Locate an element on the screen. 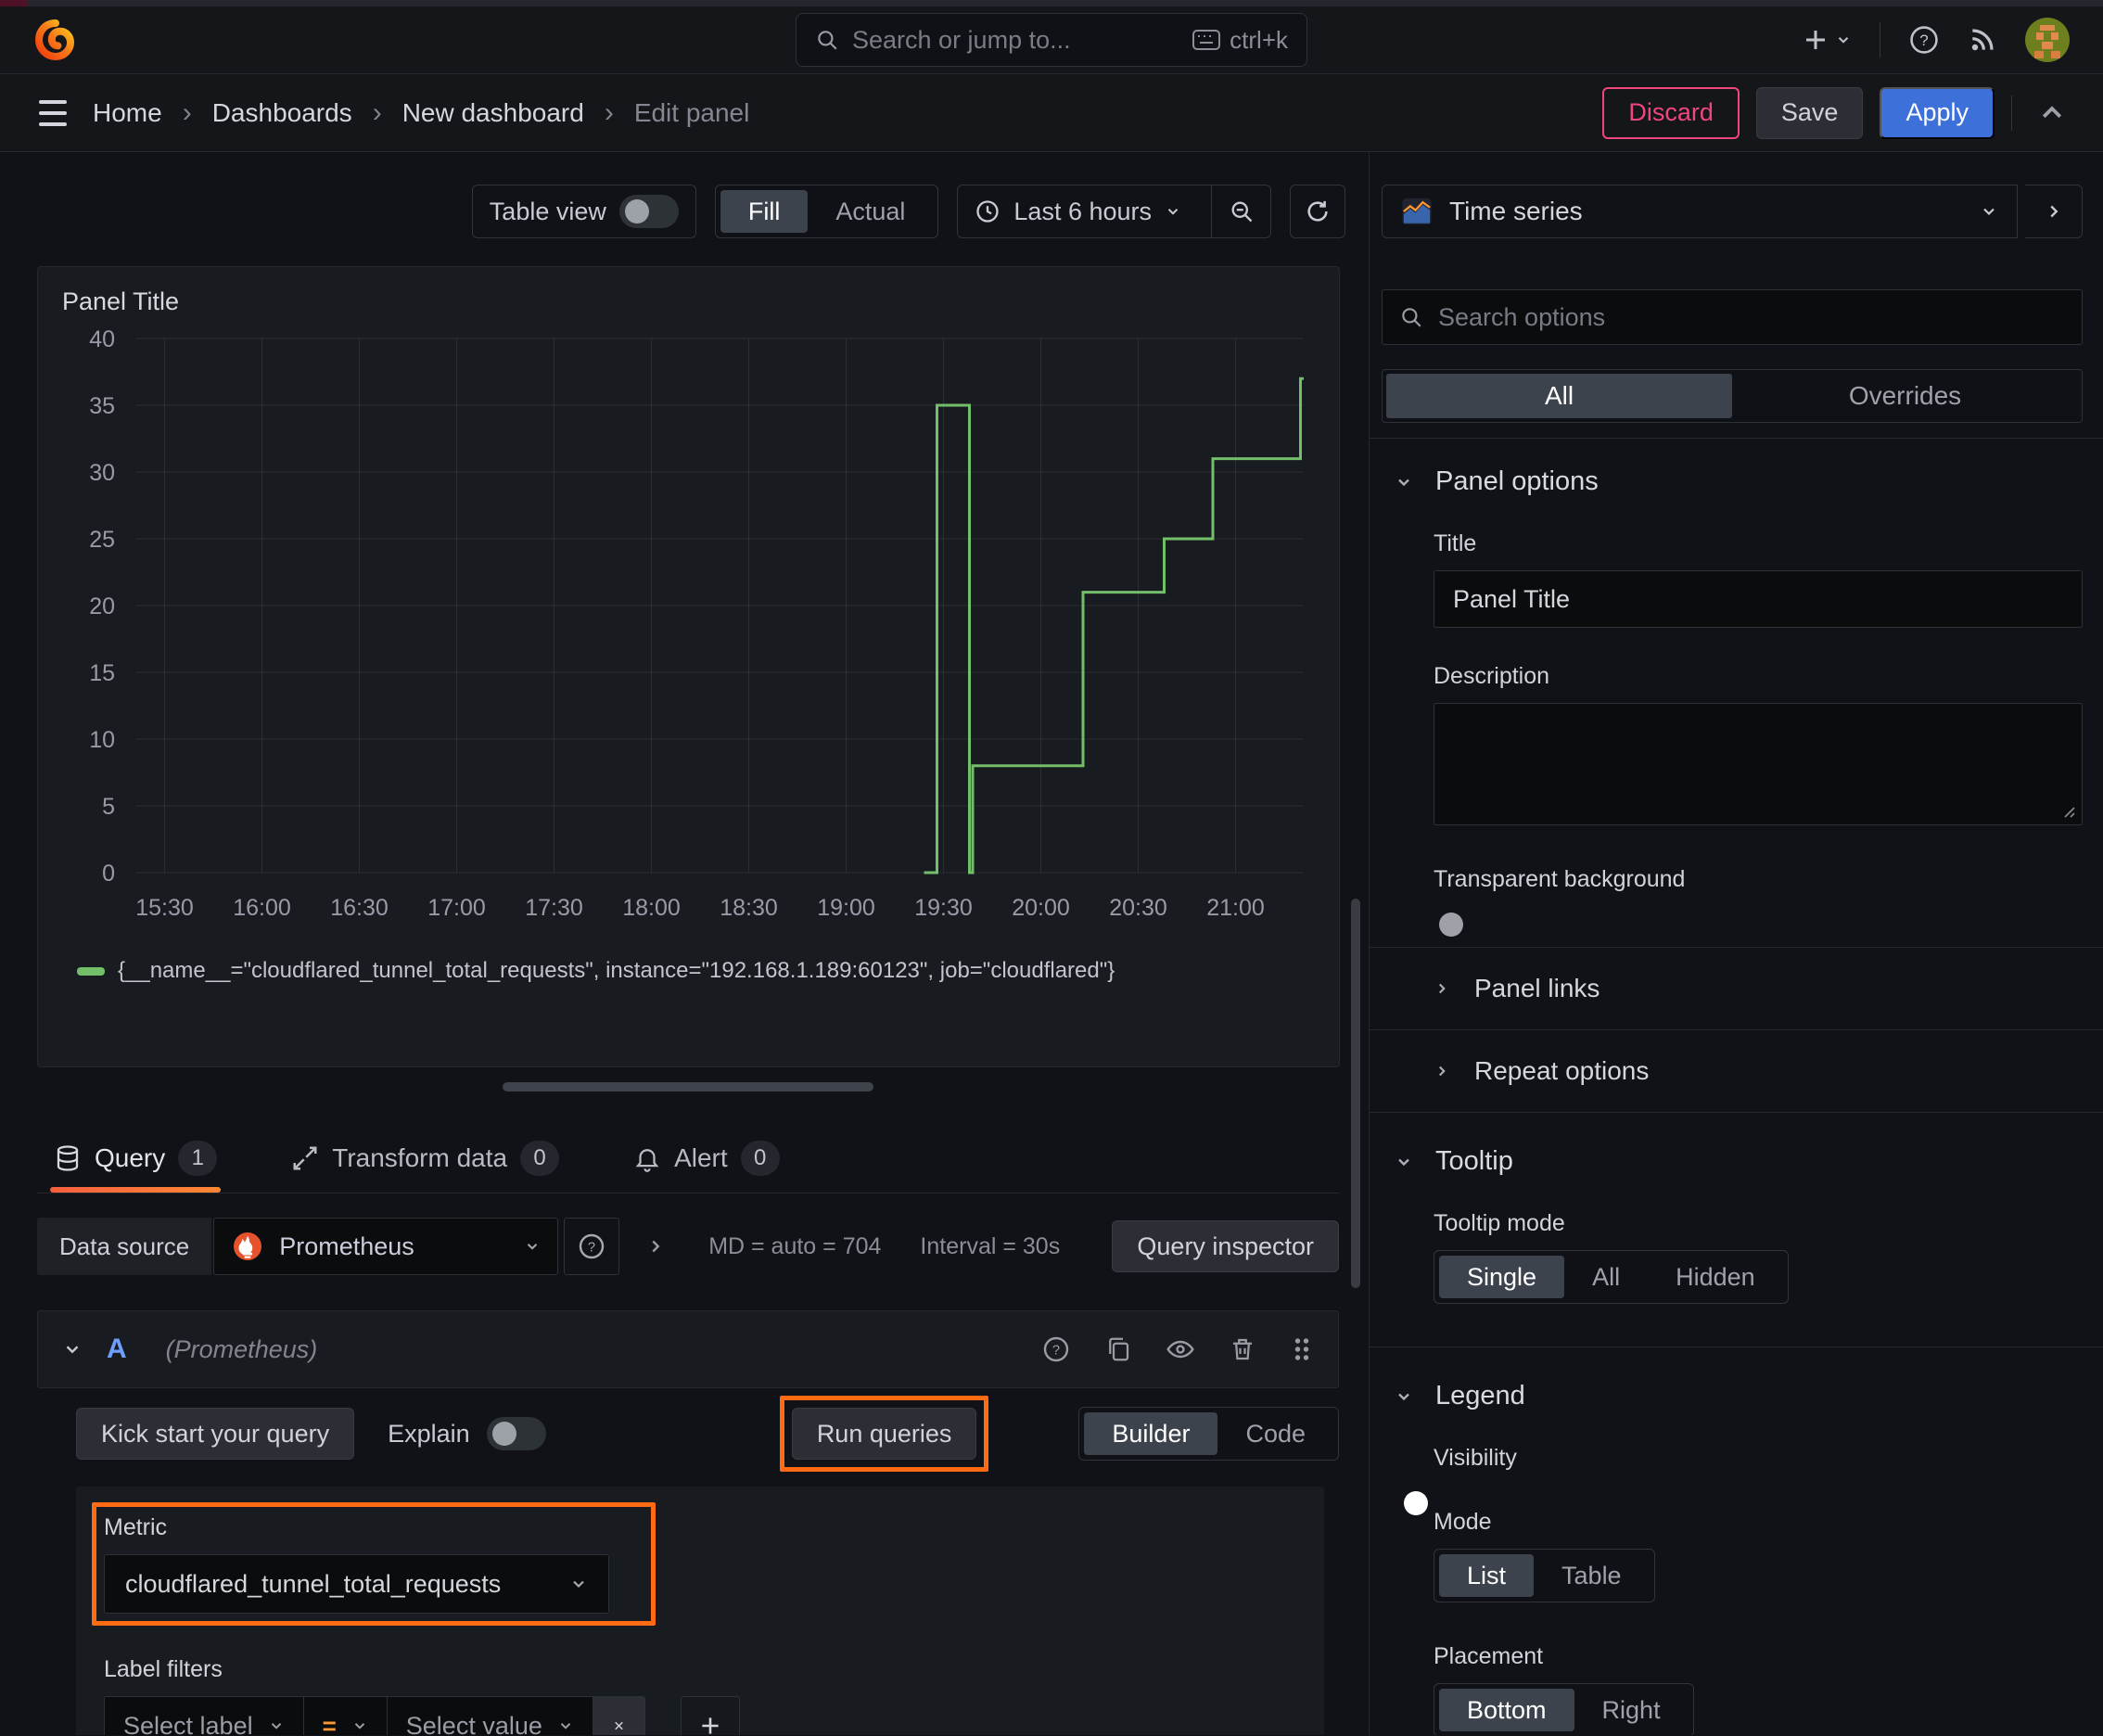 The height and width of the screenshot is (1736, 2103). viz-suggestions-button is located at coordinates (2054, 211).